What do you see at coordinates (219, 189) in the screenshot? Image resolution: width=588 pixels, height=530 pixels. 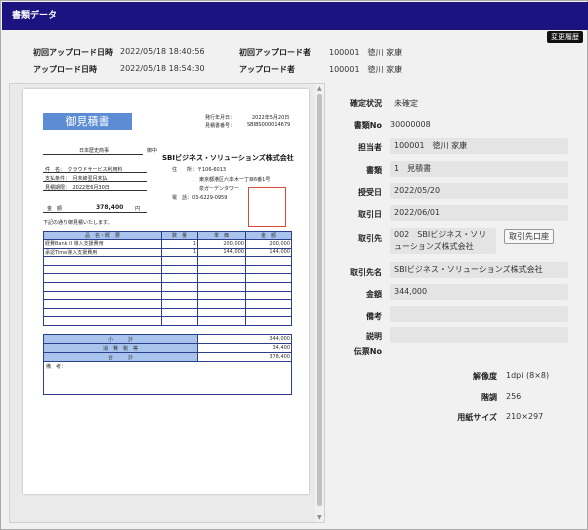 I see `doc-addr2: 泉ガーデンタワー` at bounding box center [219, 189].